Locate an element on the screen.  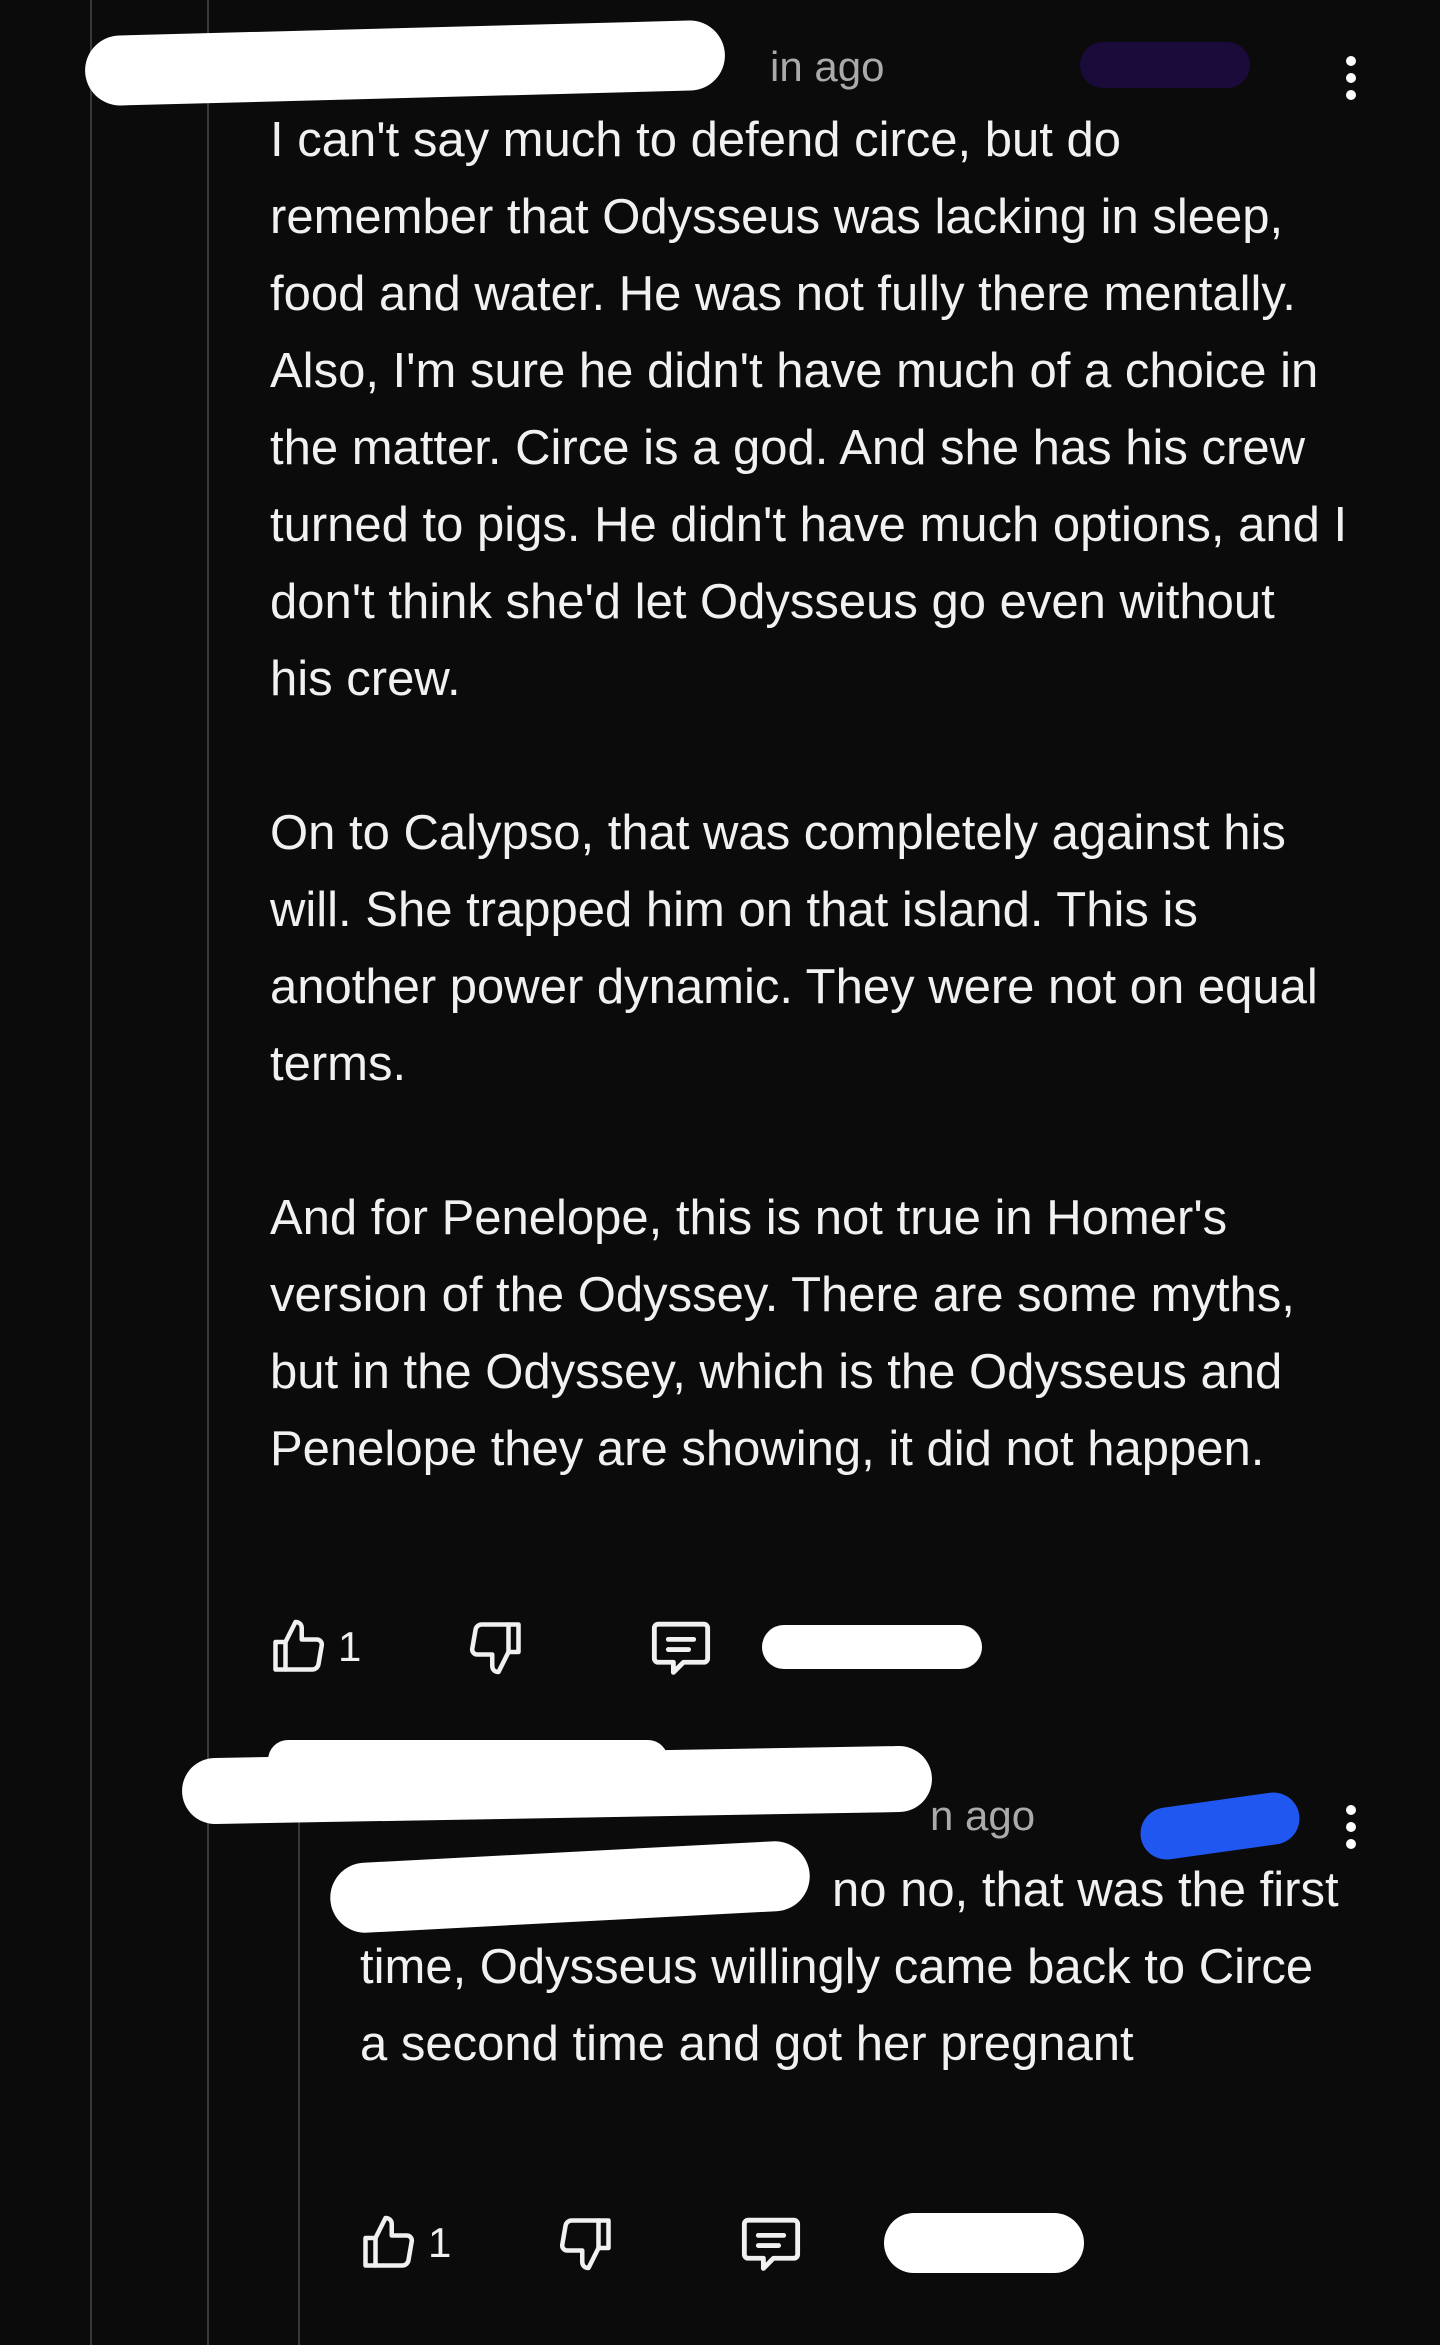
comment-2-actions: 1 is located at coordinates (721, 2243).